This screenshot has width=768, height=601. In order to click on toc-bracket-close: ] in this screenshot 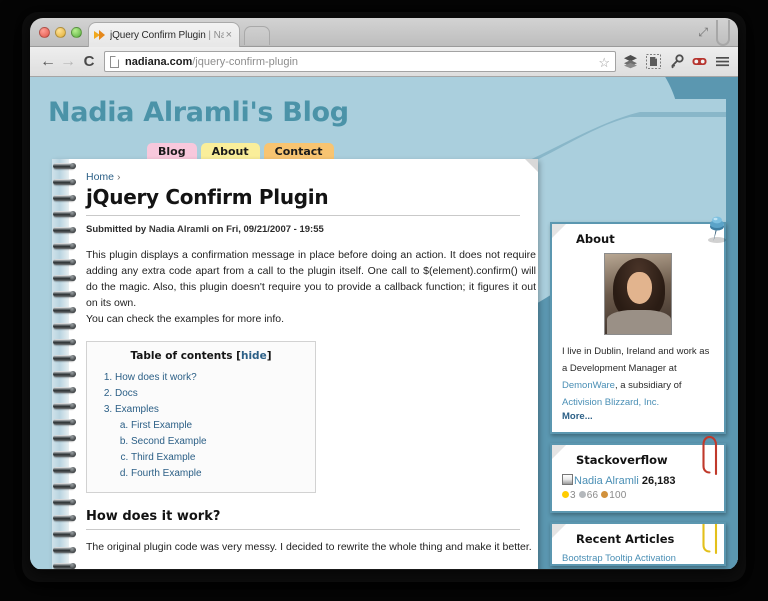, I will do `click(269, 356)`.